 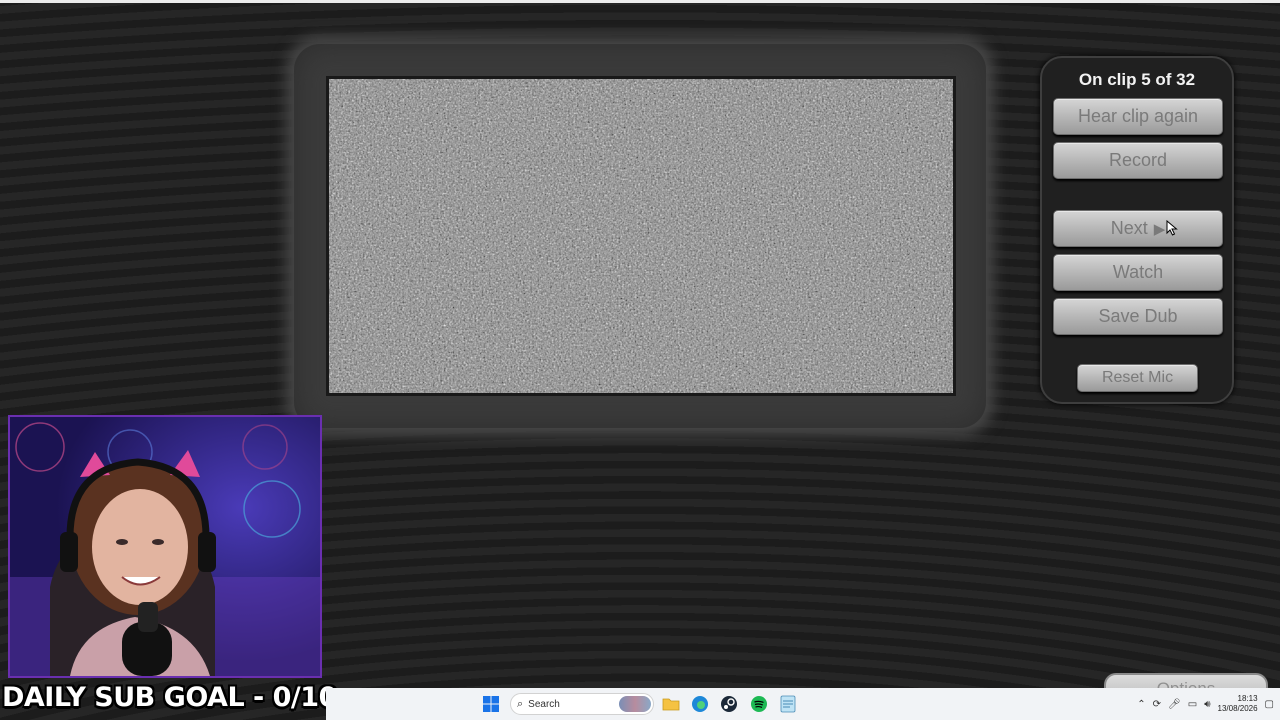 I want to click on save-dub-button: Save Dub, so click(x=1138, y=316).